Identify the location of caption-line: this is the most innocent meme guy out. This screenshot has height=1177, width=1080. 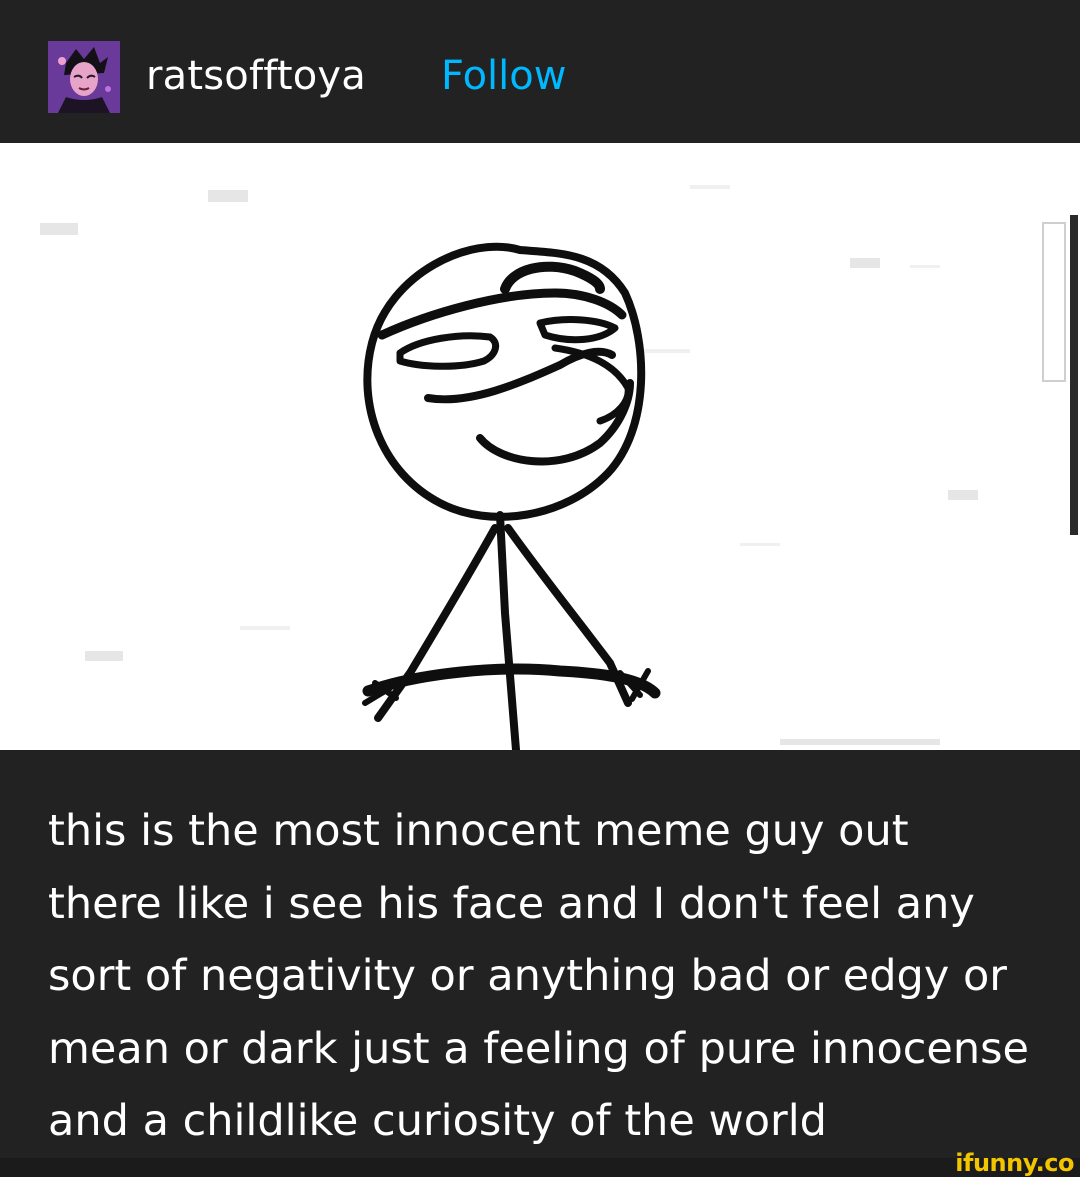
(478, 831).